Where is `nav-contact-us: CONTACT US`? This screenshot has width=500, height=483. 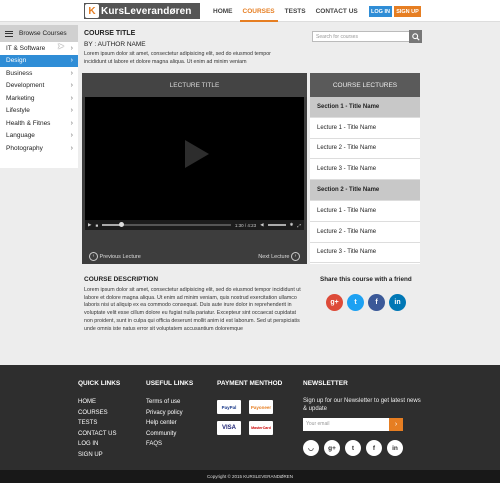
nav-contact-us: CONTACT US is located at coordinates (337, 11).